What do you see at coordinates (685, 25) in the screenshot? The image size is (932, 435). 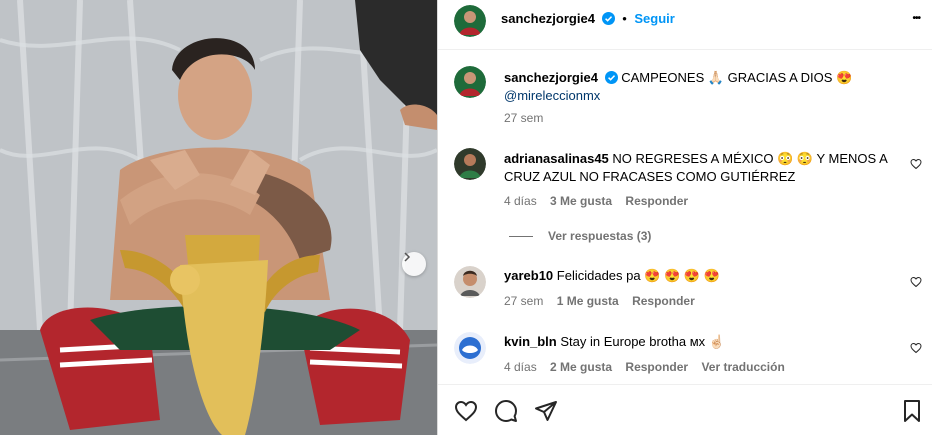 I see `post-header: sanchezjorgie4 • Seguir •••` at bounding box center [685, 25].